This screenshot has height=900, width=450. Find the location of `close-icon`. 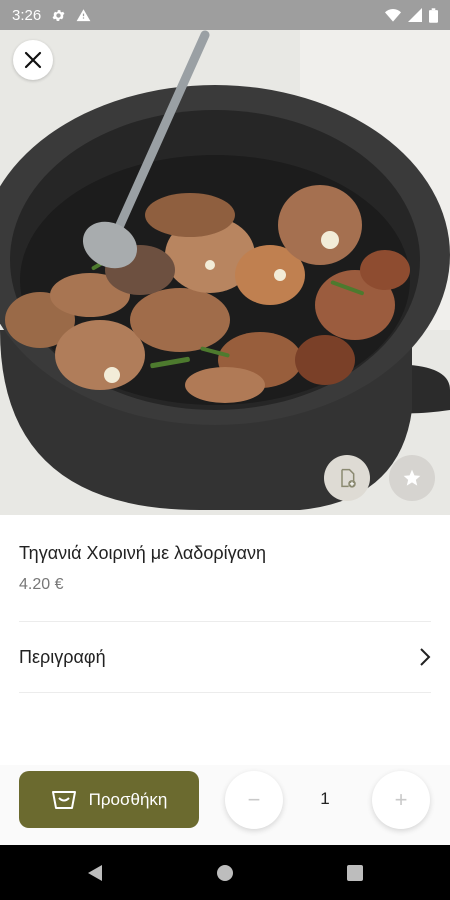

close-icon is located at coordinates (33, 60).